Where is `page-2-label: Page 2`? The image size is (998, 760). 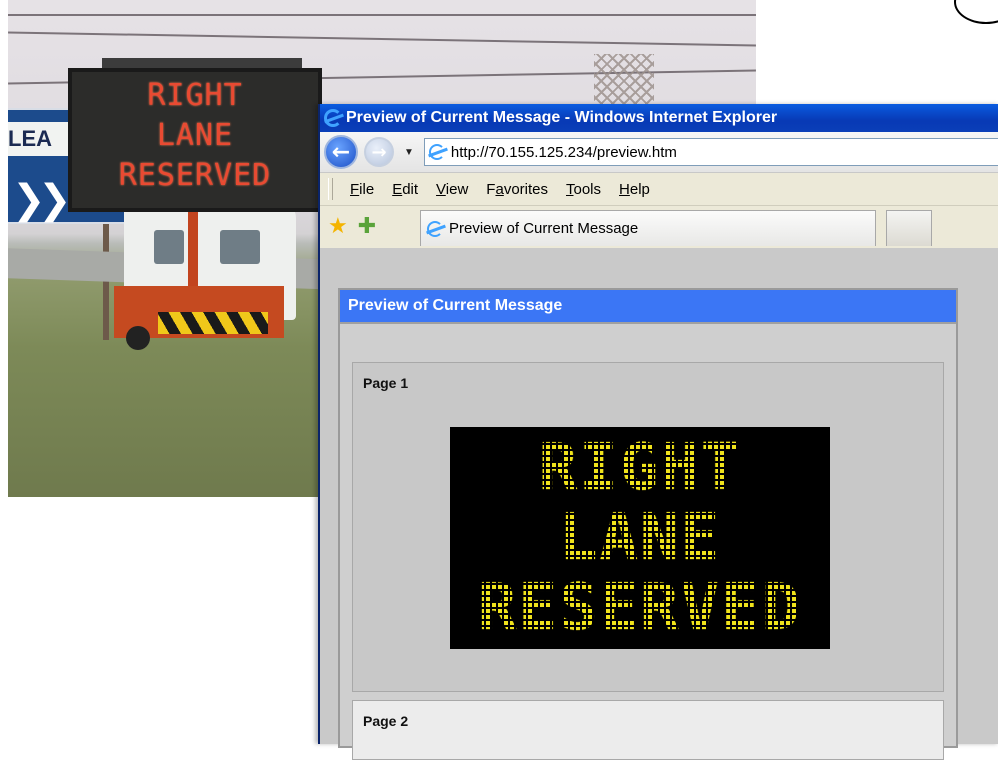
page-2-label: Page 2 is located at coordinates (386, 721).